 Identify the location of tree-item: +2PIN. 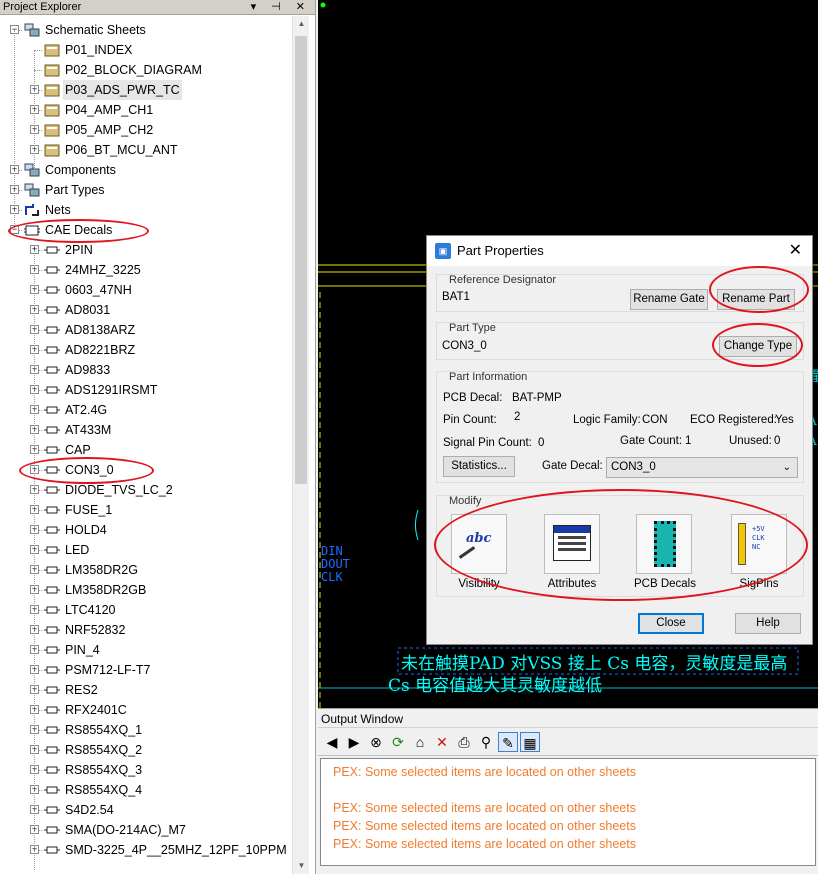
(146, 250).